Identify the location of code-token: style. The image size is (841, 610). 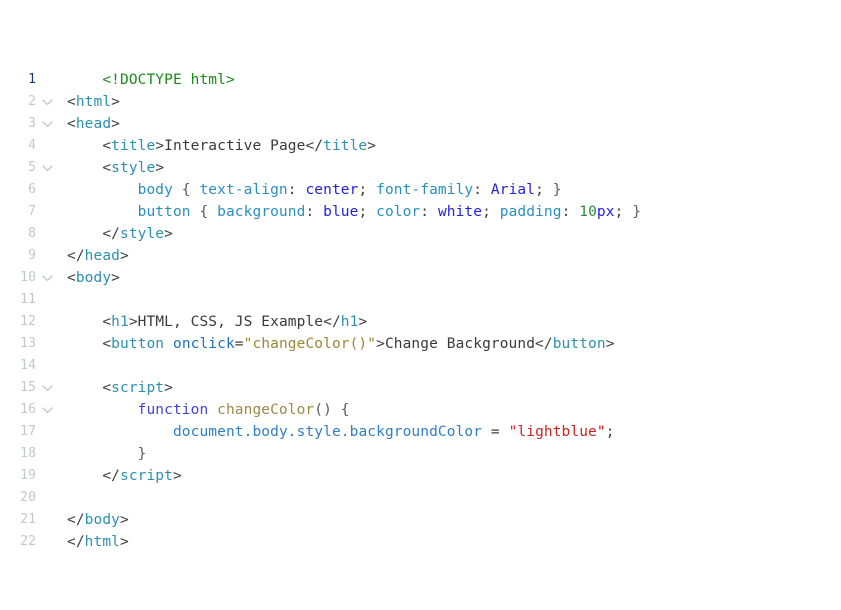
(318, 432).